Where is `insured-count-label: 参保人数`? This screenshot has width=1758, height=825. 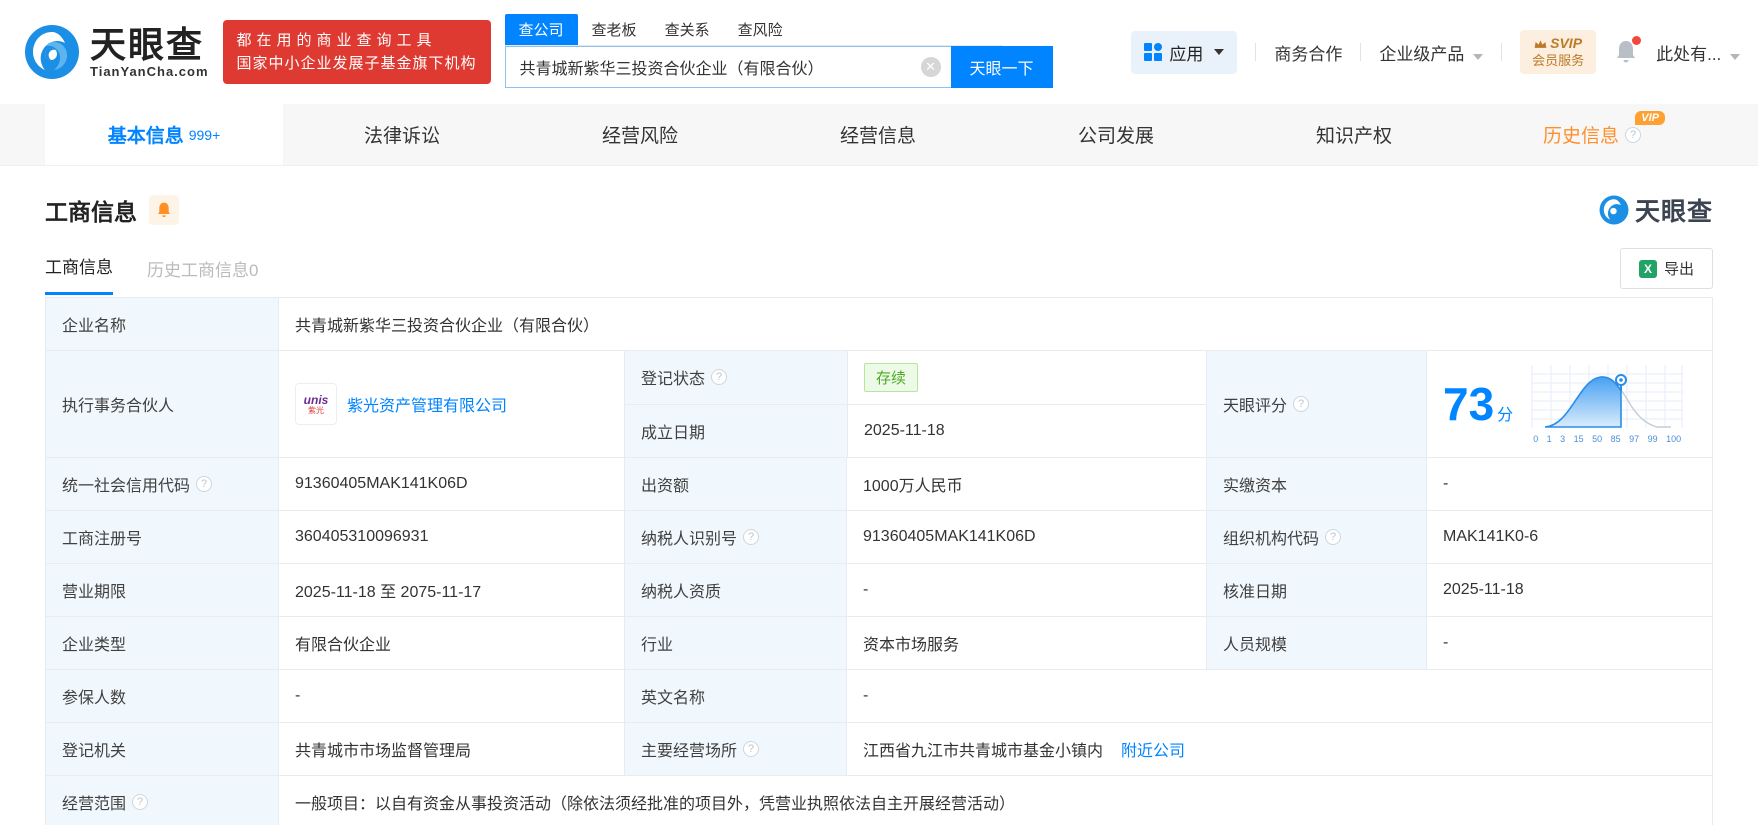 insured-count-label: 参保人数 is located at coordinates (162, 696).